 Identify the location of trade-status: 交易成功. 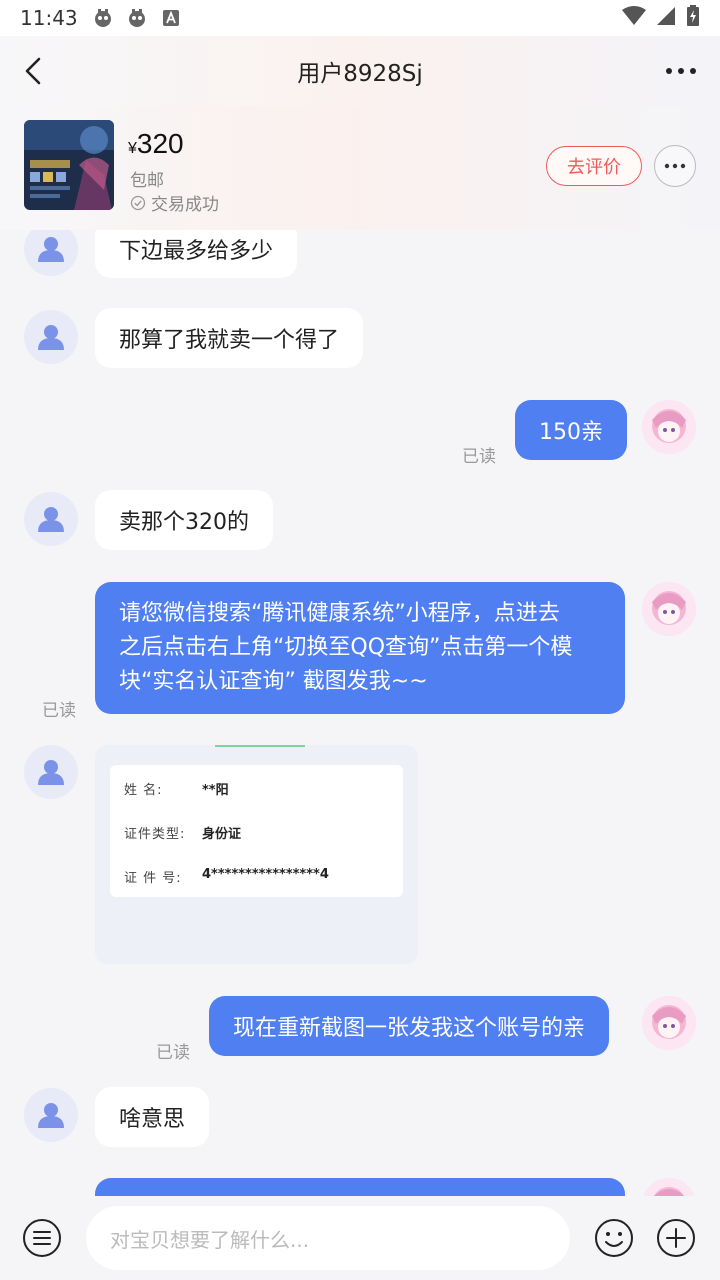
(174, 202).